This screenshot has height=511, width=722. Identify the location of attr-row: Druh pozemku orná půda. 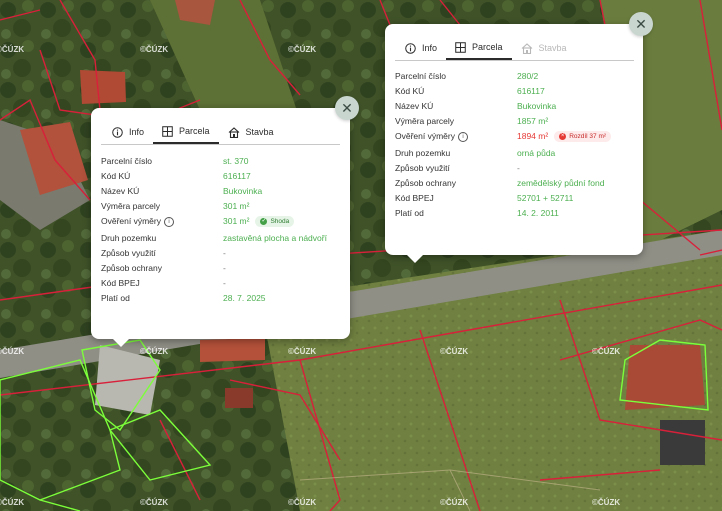
(515, 155).